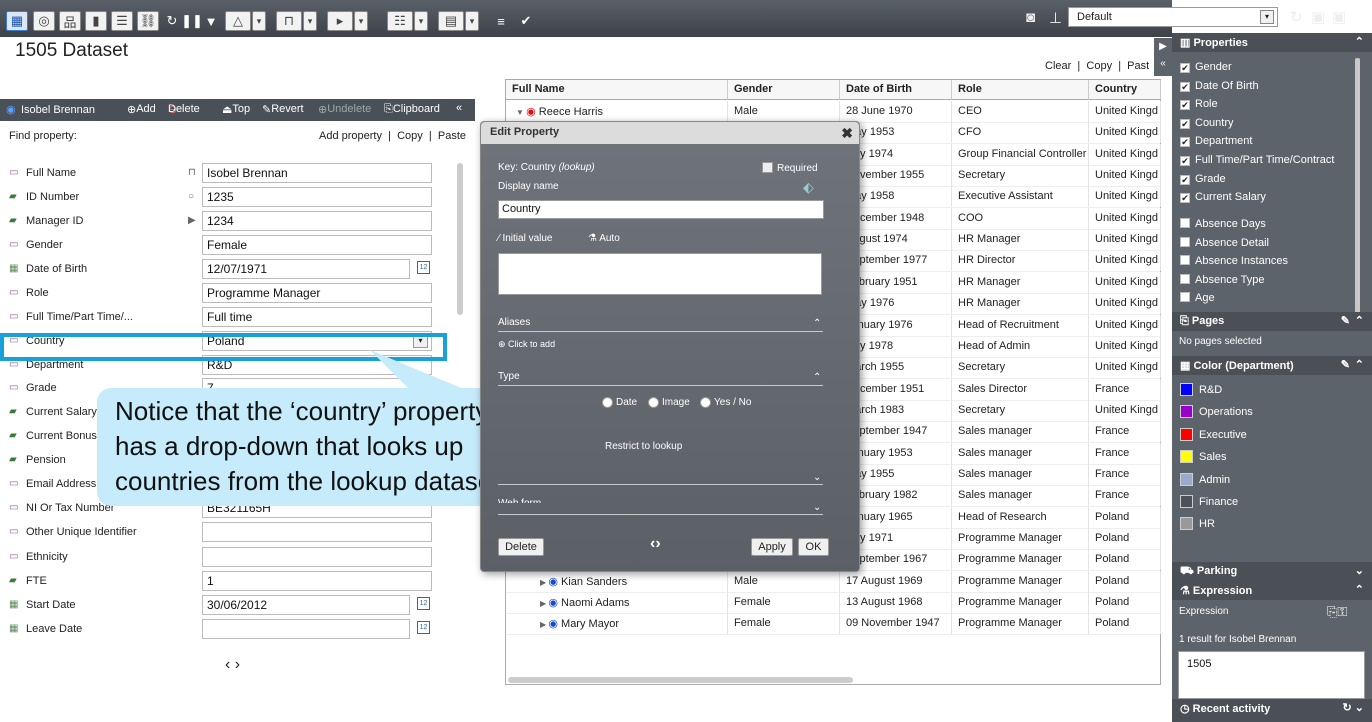  What do you see at coordinates (643, 446) in the screenshot?
I see `restrict-lookup-label: Restrict to lookup` at bounding box center [643, 446].